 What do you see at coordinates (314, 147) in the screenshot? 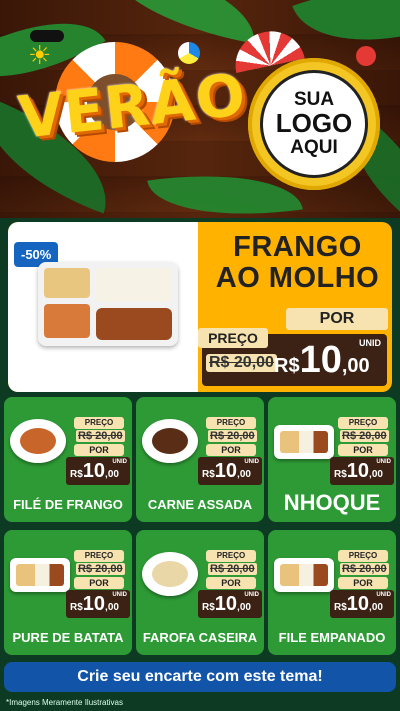
I see `logo-text-line: AQUI` at bounding box center [314, 147].